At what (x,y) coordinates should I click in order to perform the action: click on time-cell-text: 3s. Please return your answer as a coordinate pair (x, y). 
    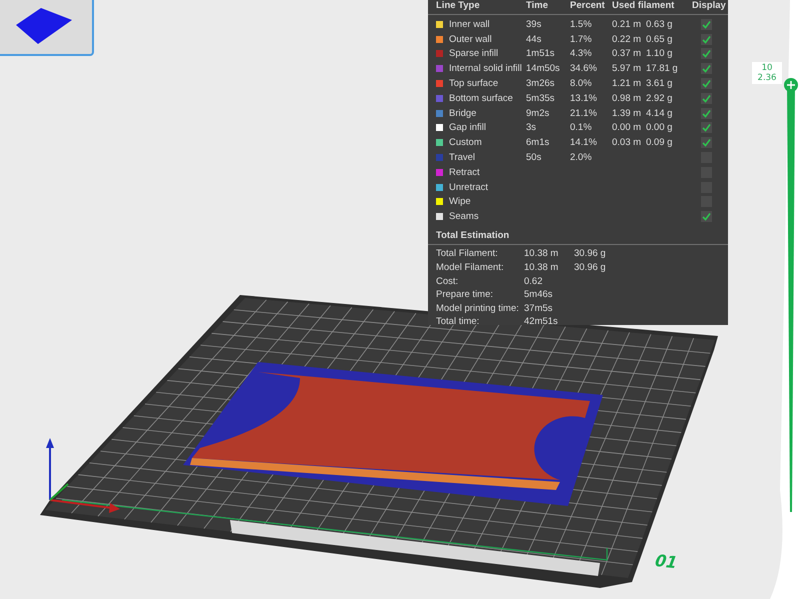
    Looking at the image, I should click on (532, 128).